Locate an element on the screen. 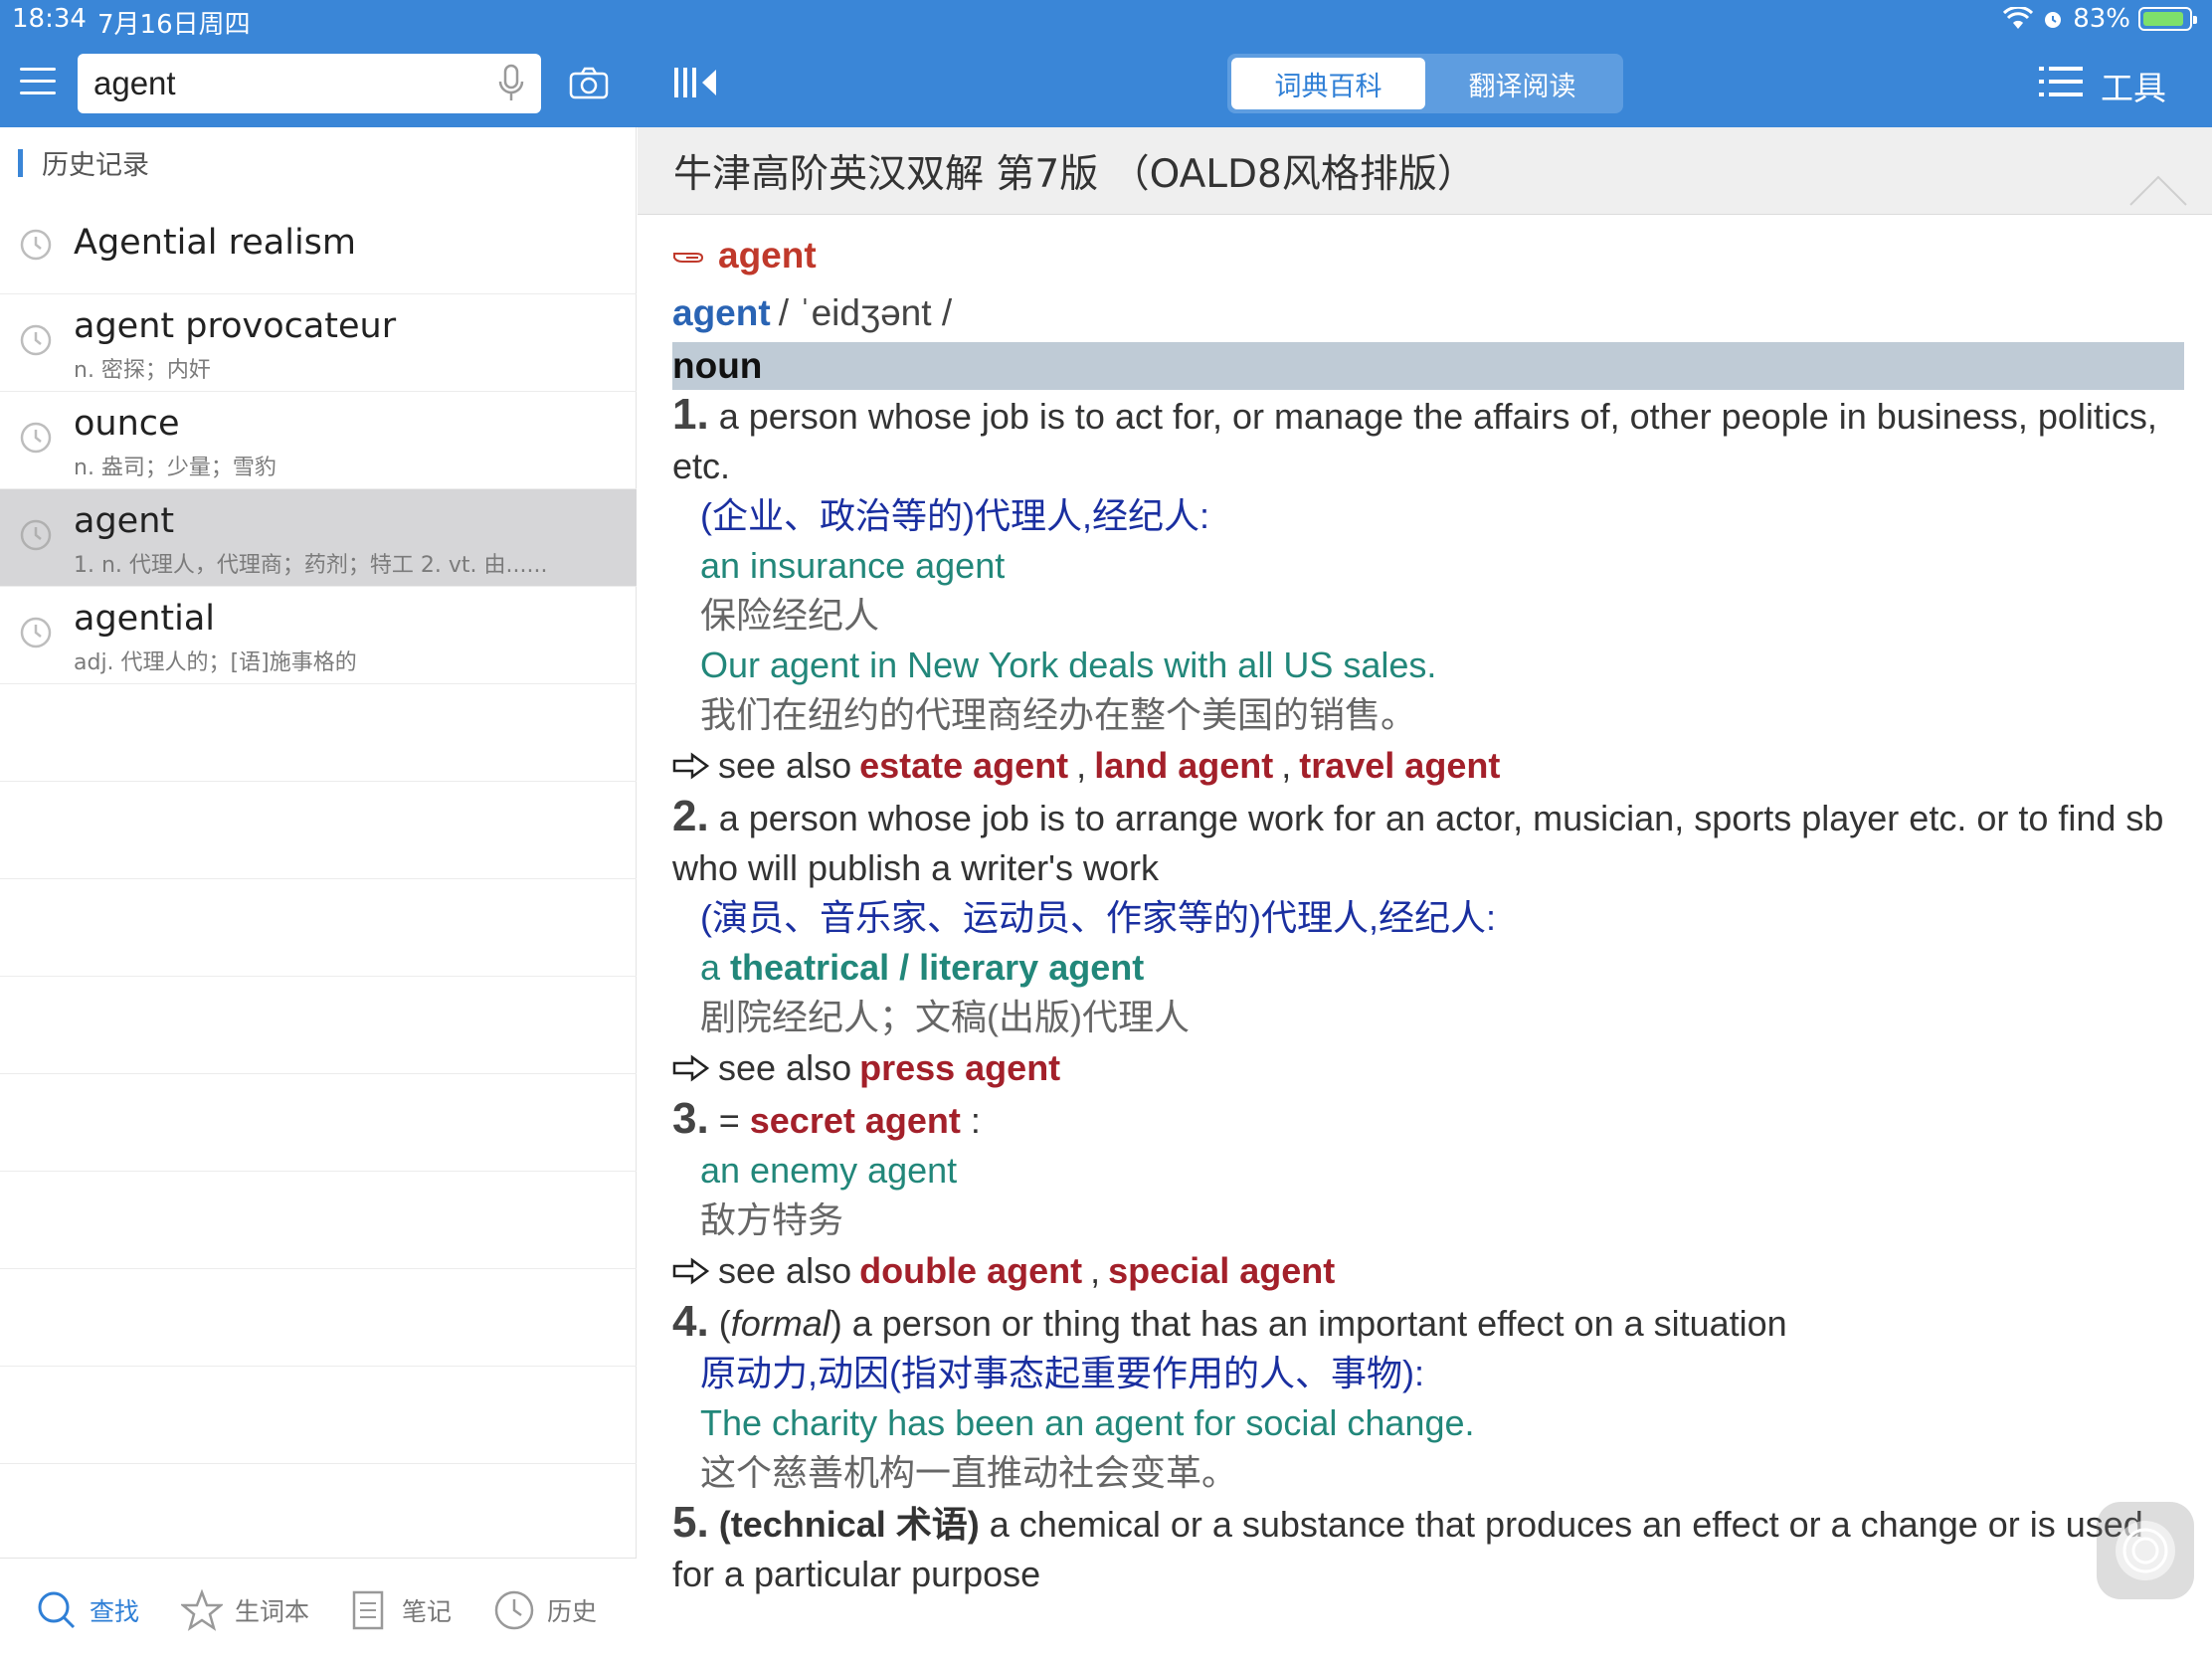  assistive-touch-icon is located at coordinates (2145, 1550).